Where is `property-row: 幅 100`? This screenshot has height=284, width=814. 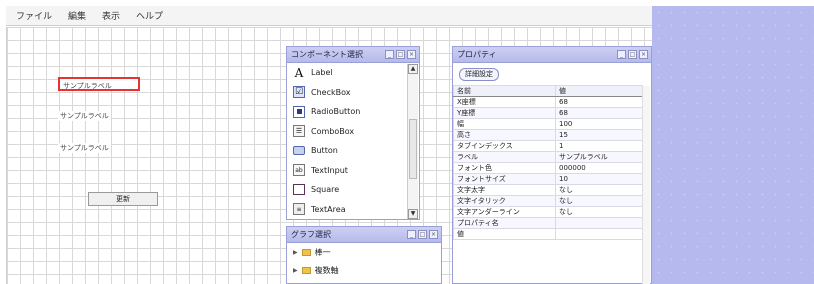 property-row: 幅 100 is located at coordinates (548, 124).